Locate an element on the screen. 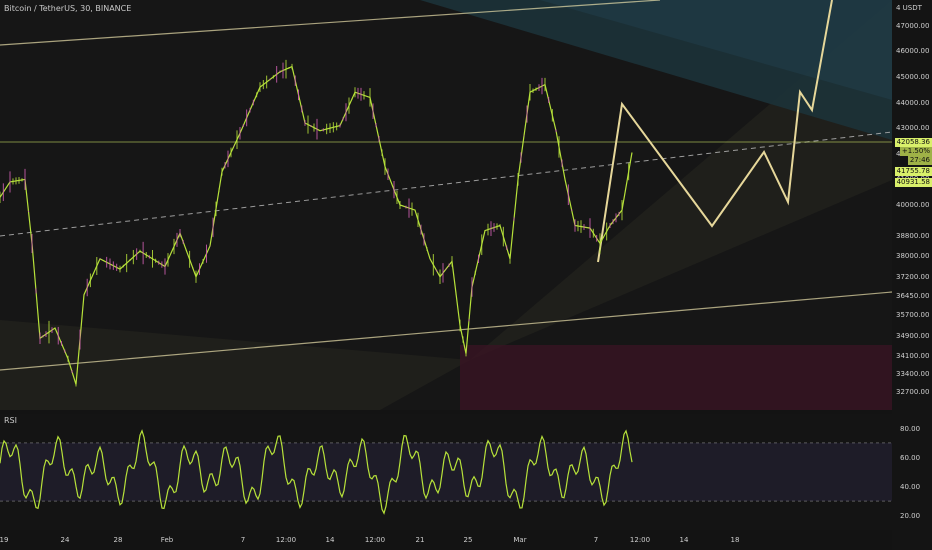 The image size is (932, 550). price-tick-label: 34100.00 is located at coordinates (913, 356).